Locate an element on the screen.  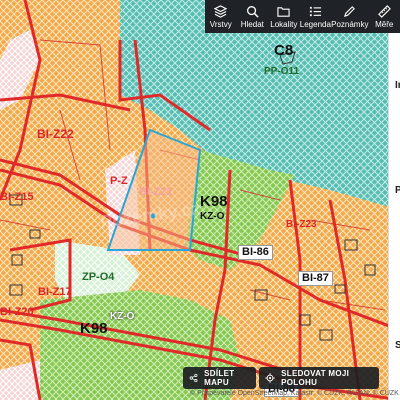
map-attribution: © Přispěvatelé OpenStreetMap, Katastr is located at coordinates (294, 393).